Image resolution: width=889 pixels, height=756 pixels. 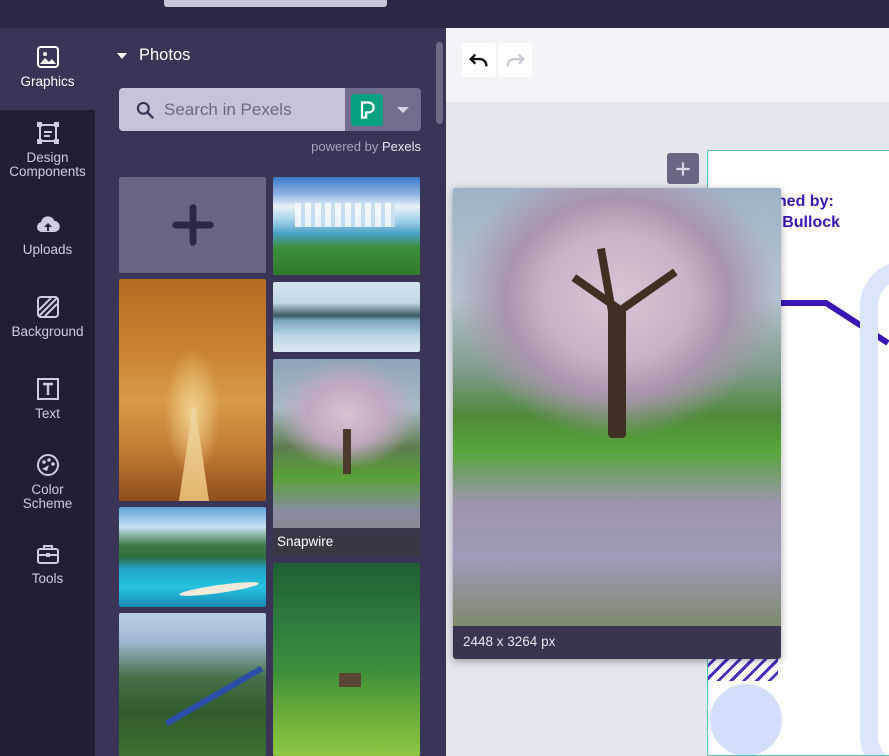 I want to click on sidebar-item-label: Color Scheme, so click(x=47, y=496).